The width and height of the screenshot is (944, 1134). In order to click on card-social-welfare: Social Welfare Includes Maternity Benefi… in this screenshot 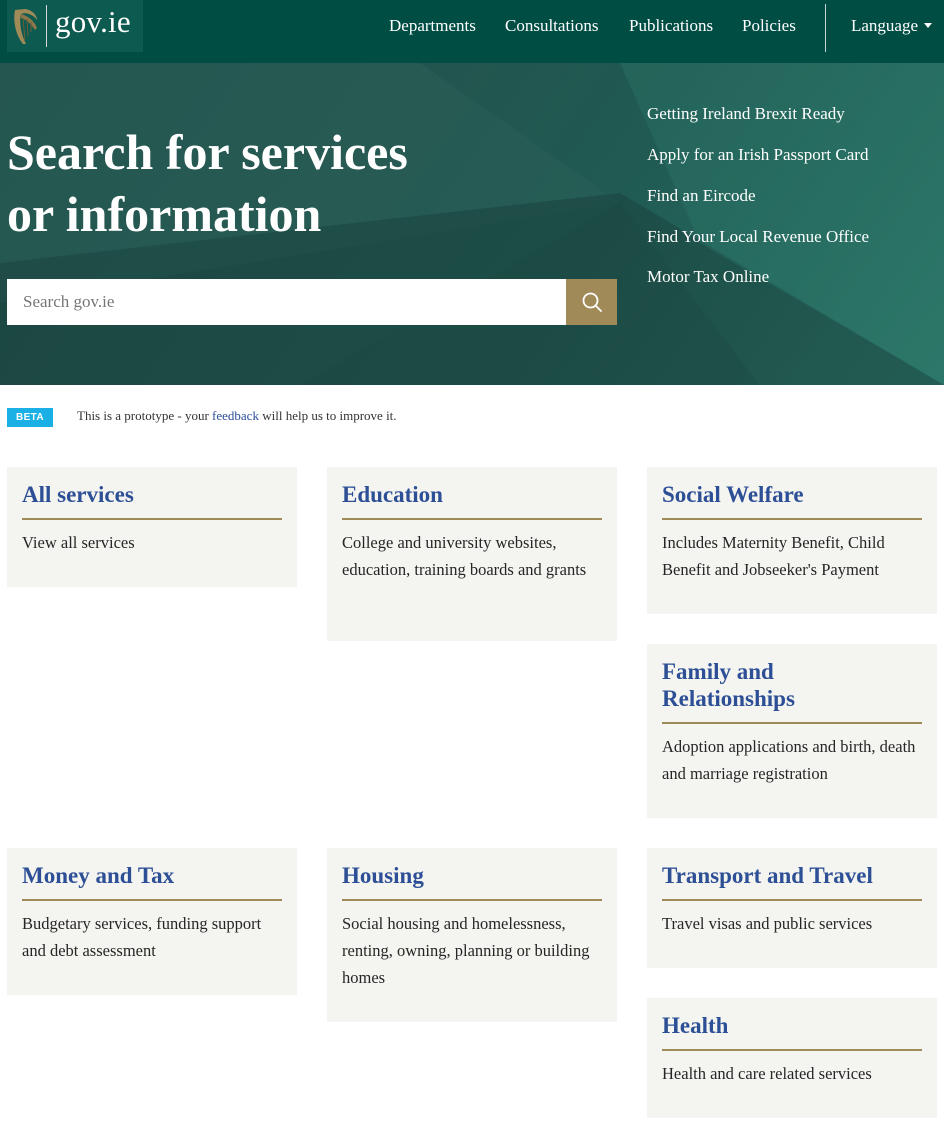, I will do `click(792, 540)`.